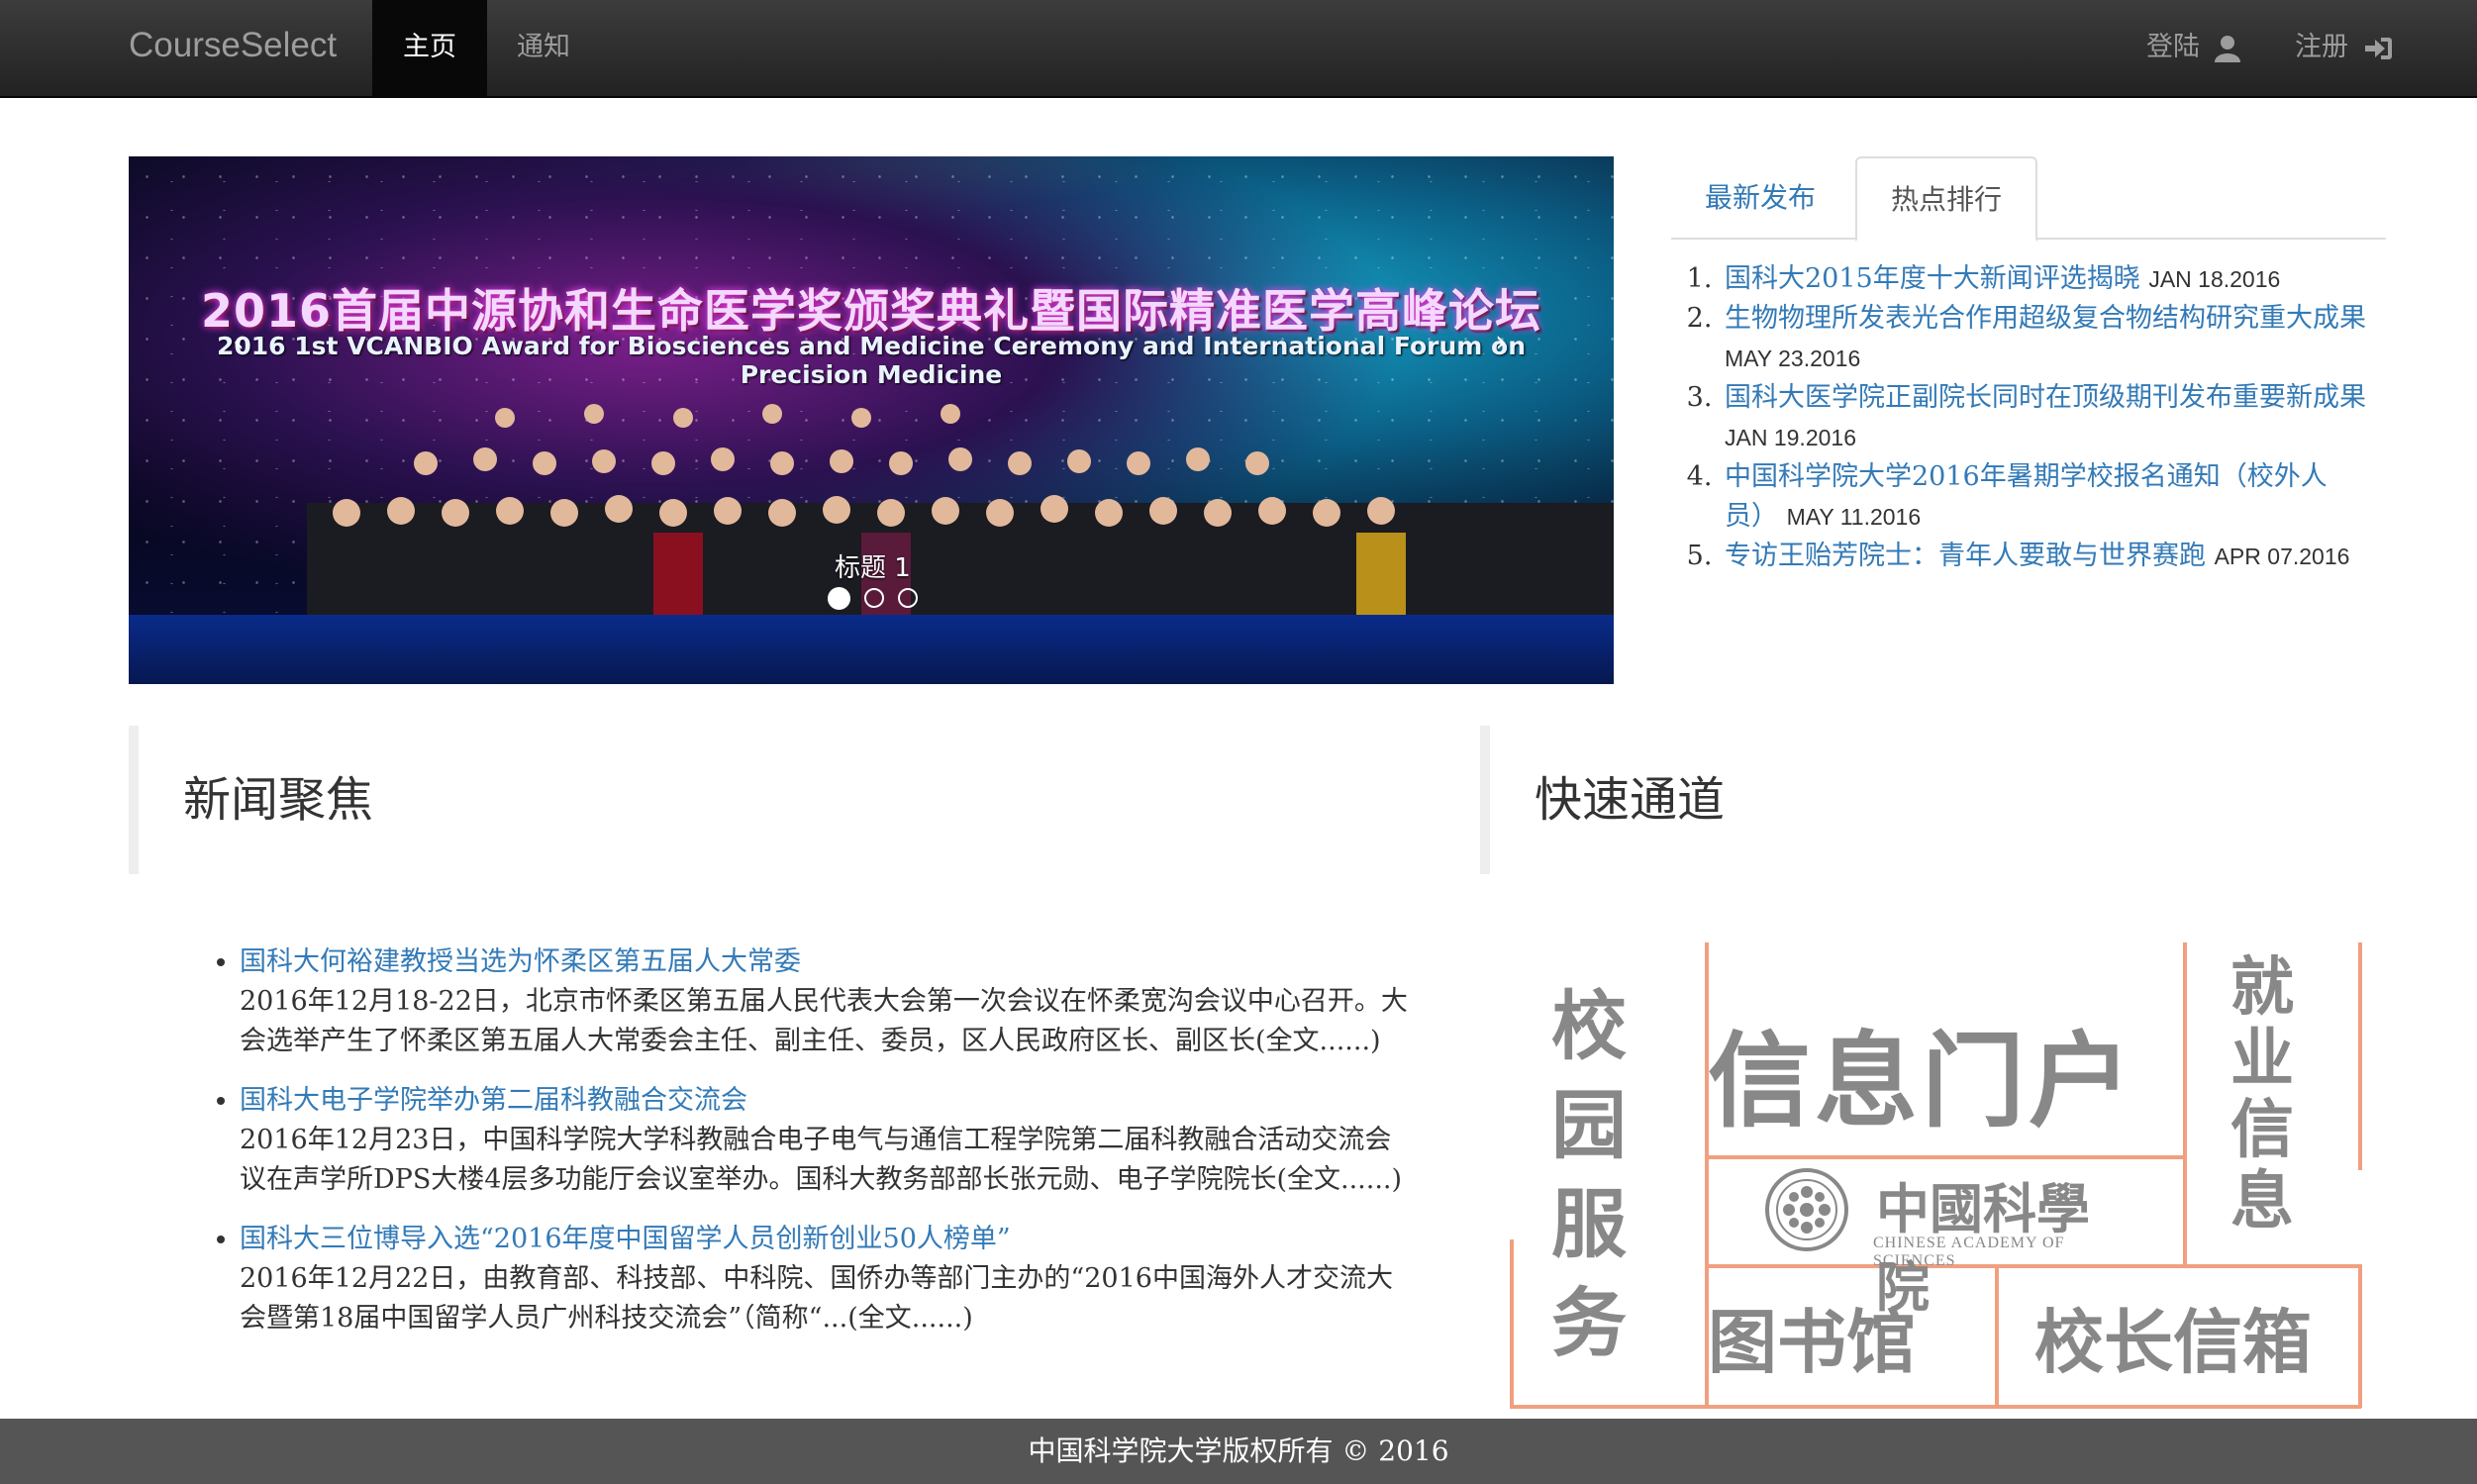  I want to click on hot-item-link: 生物物理所发表光合作用超级复合物结构研究重大成果, so click(2045, 318).